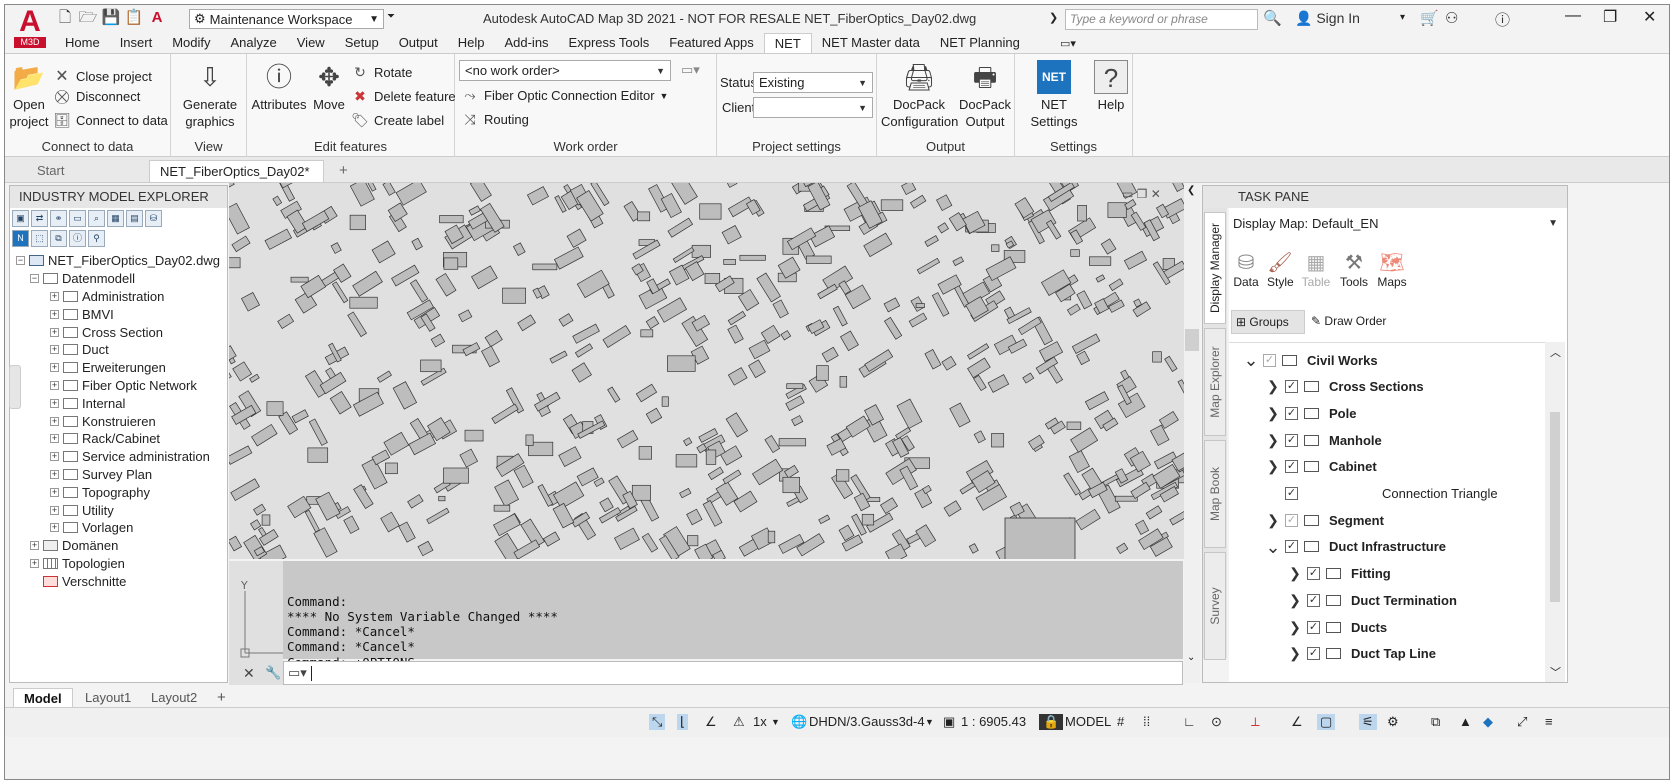 This screenshot has width=1676, height=784. What do you see at coordinates (733, 673) in the screenshot?
I see `command-line-input: ▭▾` at bounding box center [733, 673].